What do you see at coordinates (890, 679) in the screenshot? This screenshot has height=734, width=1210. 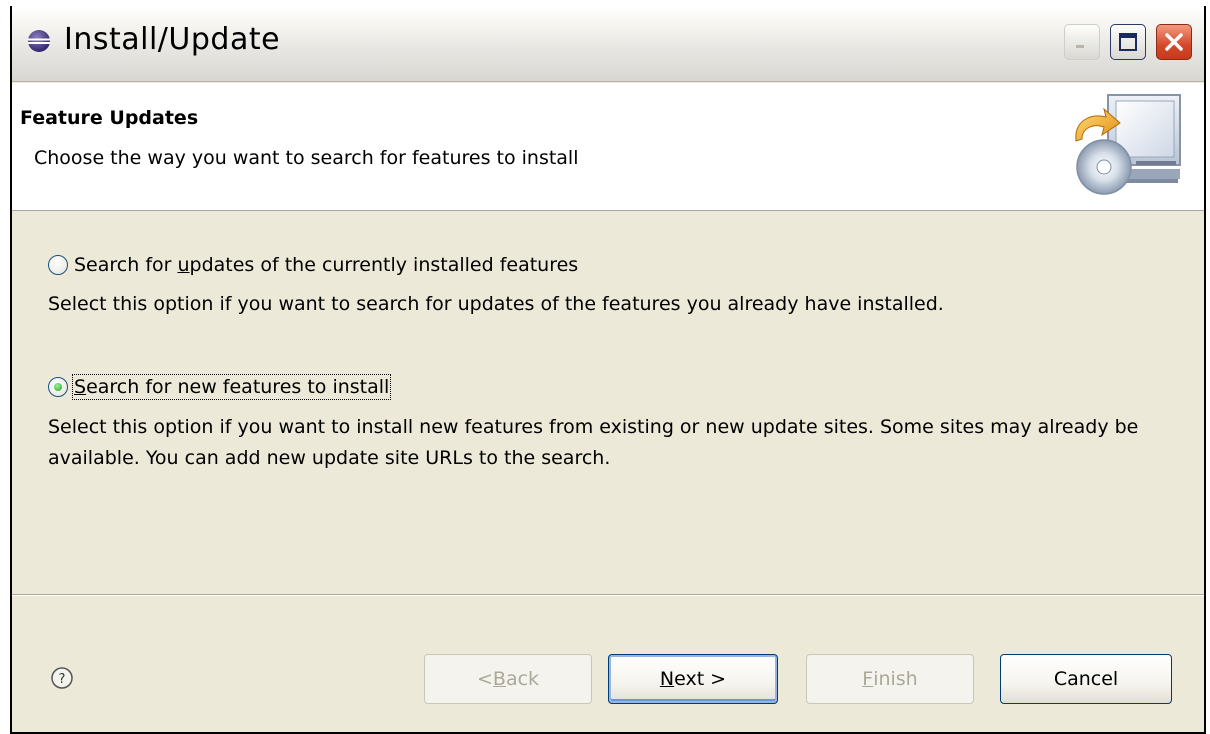 I see `finish-button: Finish` at bounding box center [890, 679].